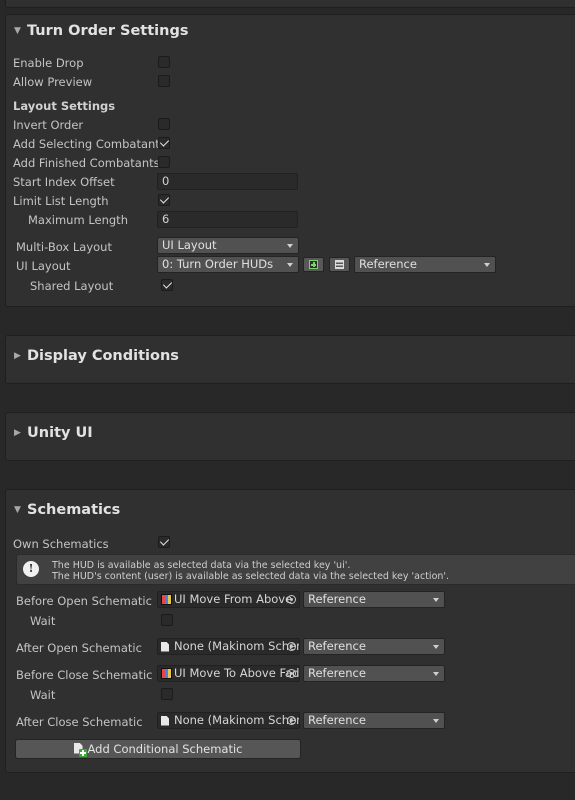  What do you see at coordinates (167, 285) in the screenshot?
I see `shared-layout-checkbox` at bounding box center [167, 285].